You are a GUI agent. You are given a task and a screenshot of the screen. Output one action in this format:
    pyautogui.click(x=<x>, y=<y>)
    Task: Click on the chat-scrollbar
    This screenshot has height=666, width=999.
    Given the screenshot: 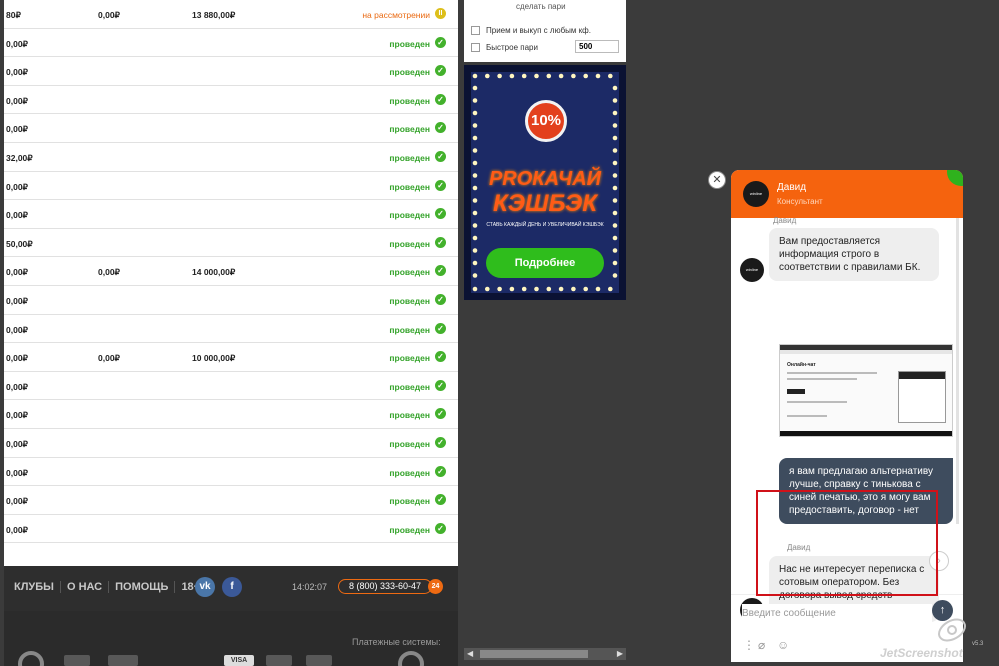 What is the action you would take?
    pyautogui.click(x=957, y=371)
    